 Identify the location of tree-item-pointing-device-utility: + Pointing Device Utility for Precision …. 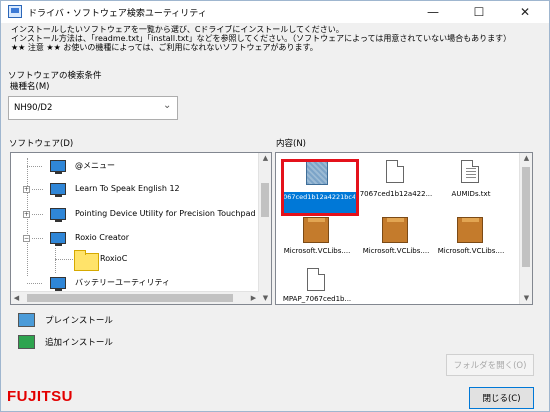
(133, 214).